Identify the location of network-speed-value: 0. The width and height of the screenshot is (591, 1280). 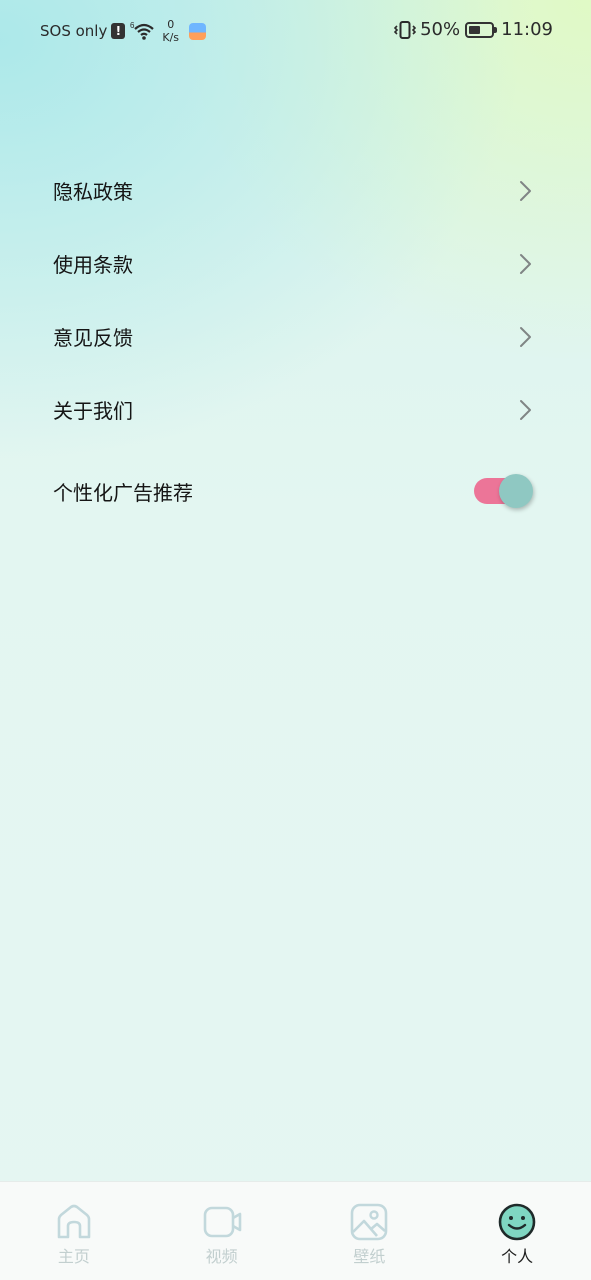
(171, 24).